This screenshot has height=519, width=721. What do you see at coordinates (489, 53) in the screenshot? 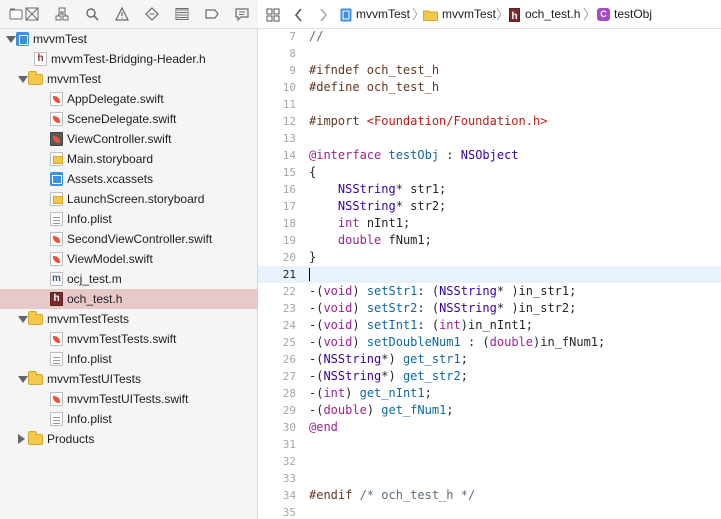
I see `code-line: 8` at bounding box center [489, 53].